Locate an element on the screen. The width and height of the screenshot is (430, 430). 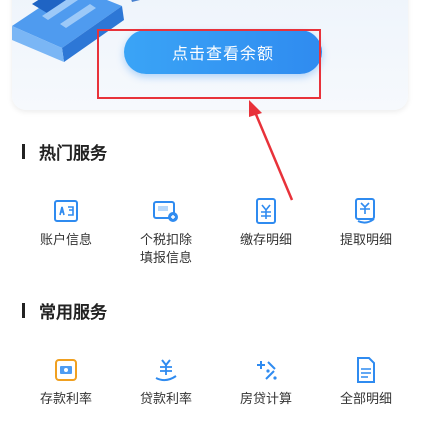
service-label: 个税扣除填报信息 is located at coordinates (165, 249).